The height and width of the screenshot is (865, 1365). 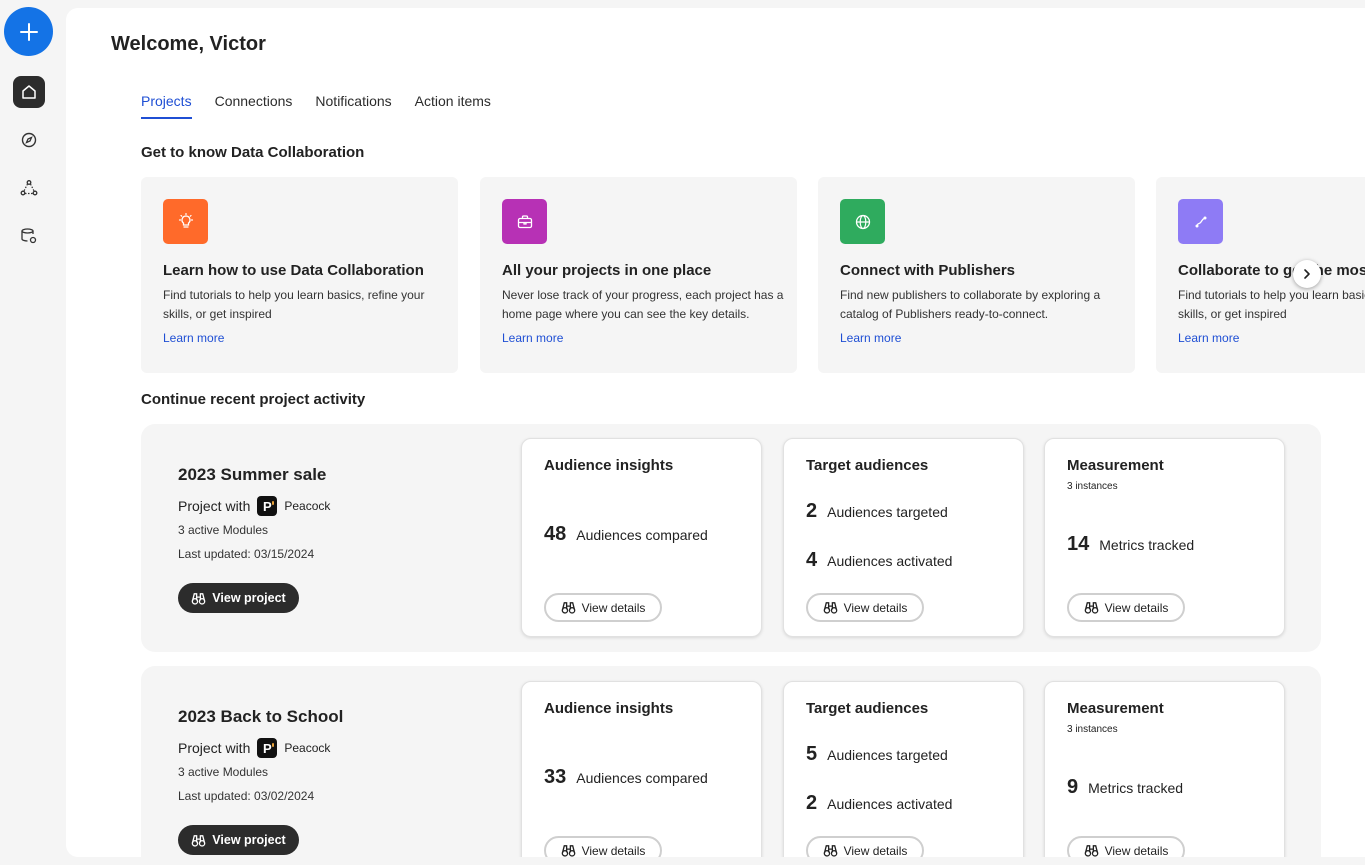 What do you see at coordinates (252, 474) in the screenshot?
I see `project-name: 2023 Summer sale` at bounding box center [252, 474].